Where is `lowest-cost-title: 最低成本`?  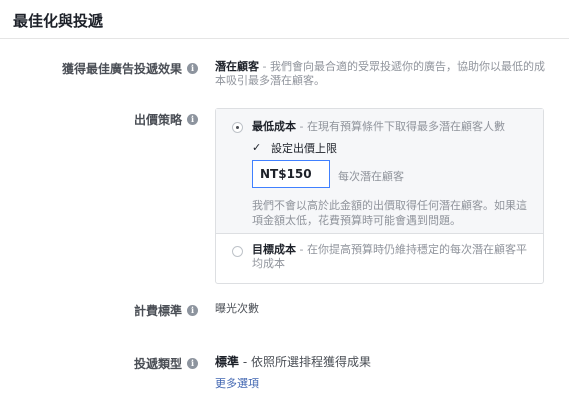
lowest-cost-title: 最低成本 is located at coordinates (274, 126).